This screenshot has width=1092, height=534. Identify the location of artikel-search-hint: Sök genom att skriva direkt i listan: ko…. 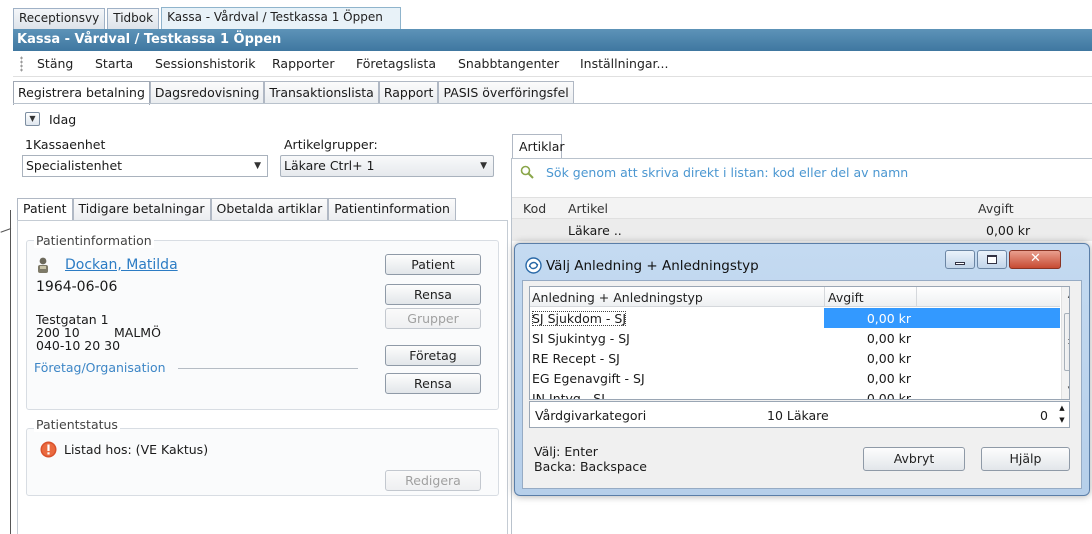
(727, 172).